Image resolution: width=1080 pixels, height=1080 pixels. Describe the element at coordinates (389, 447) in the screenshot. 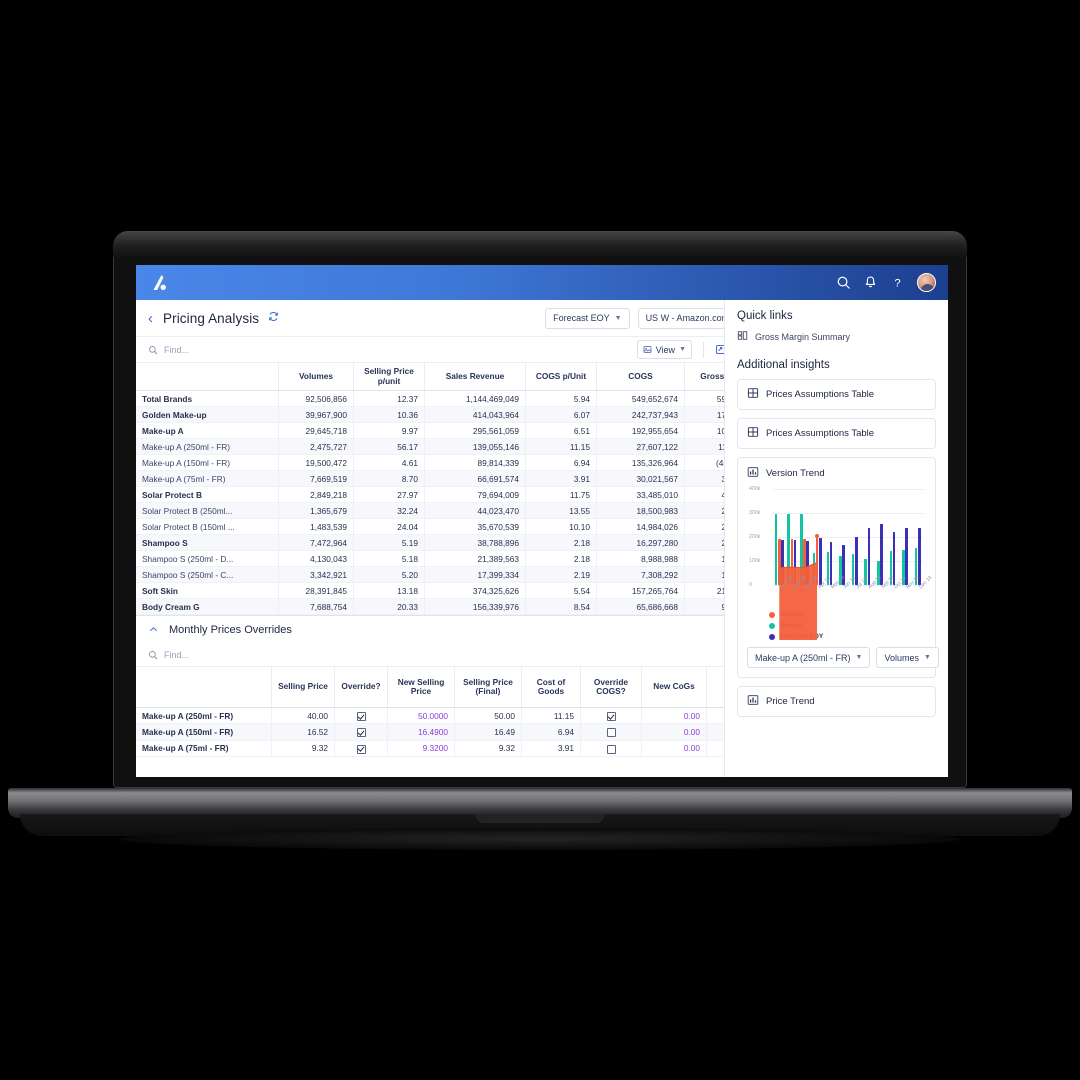

I see `grid-cell: 56.17` at that location.